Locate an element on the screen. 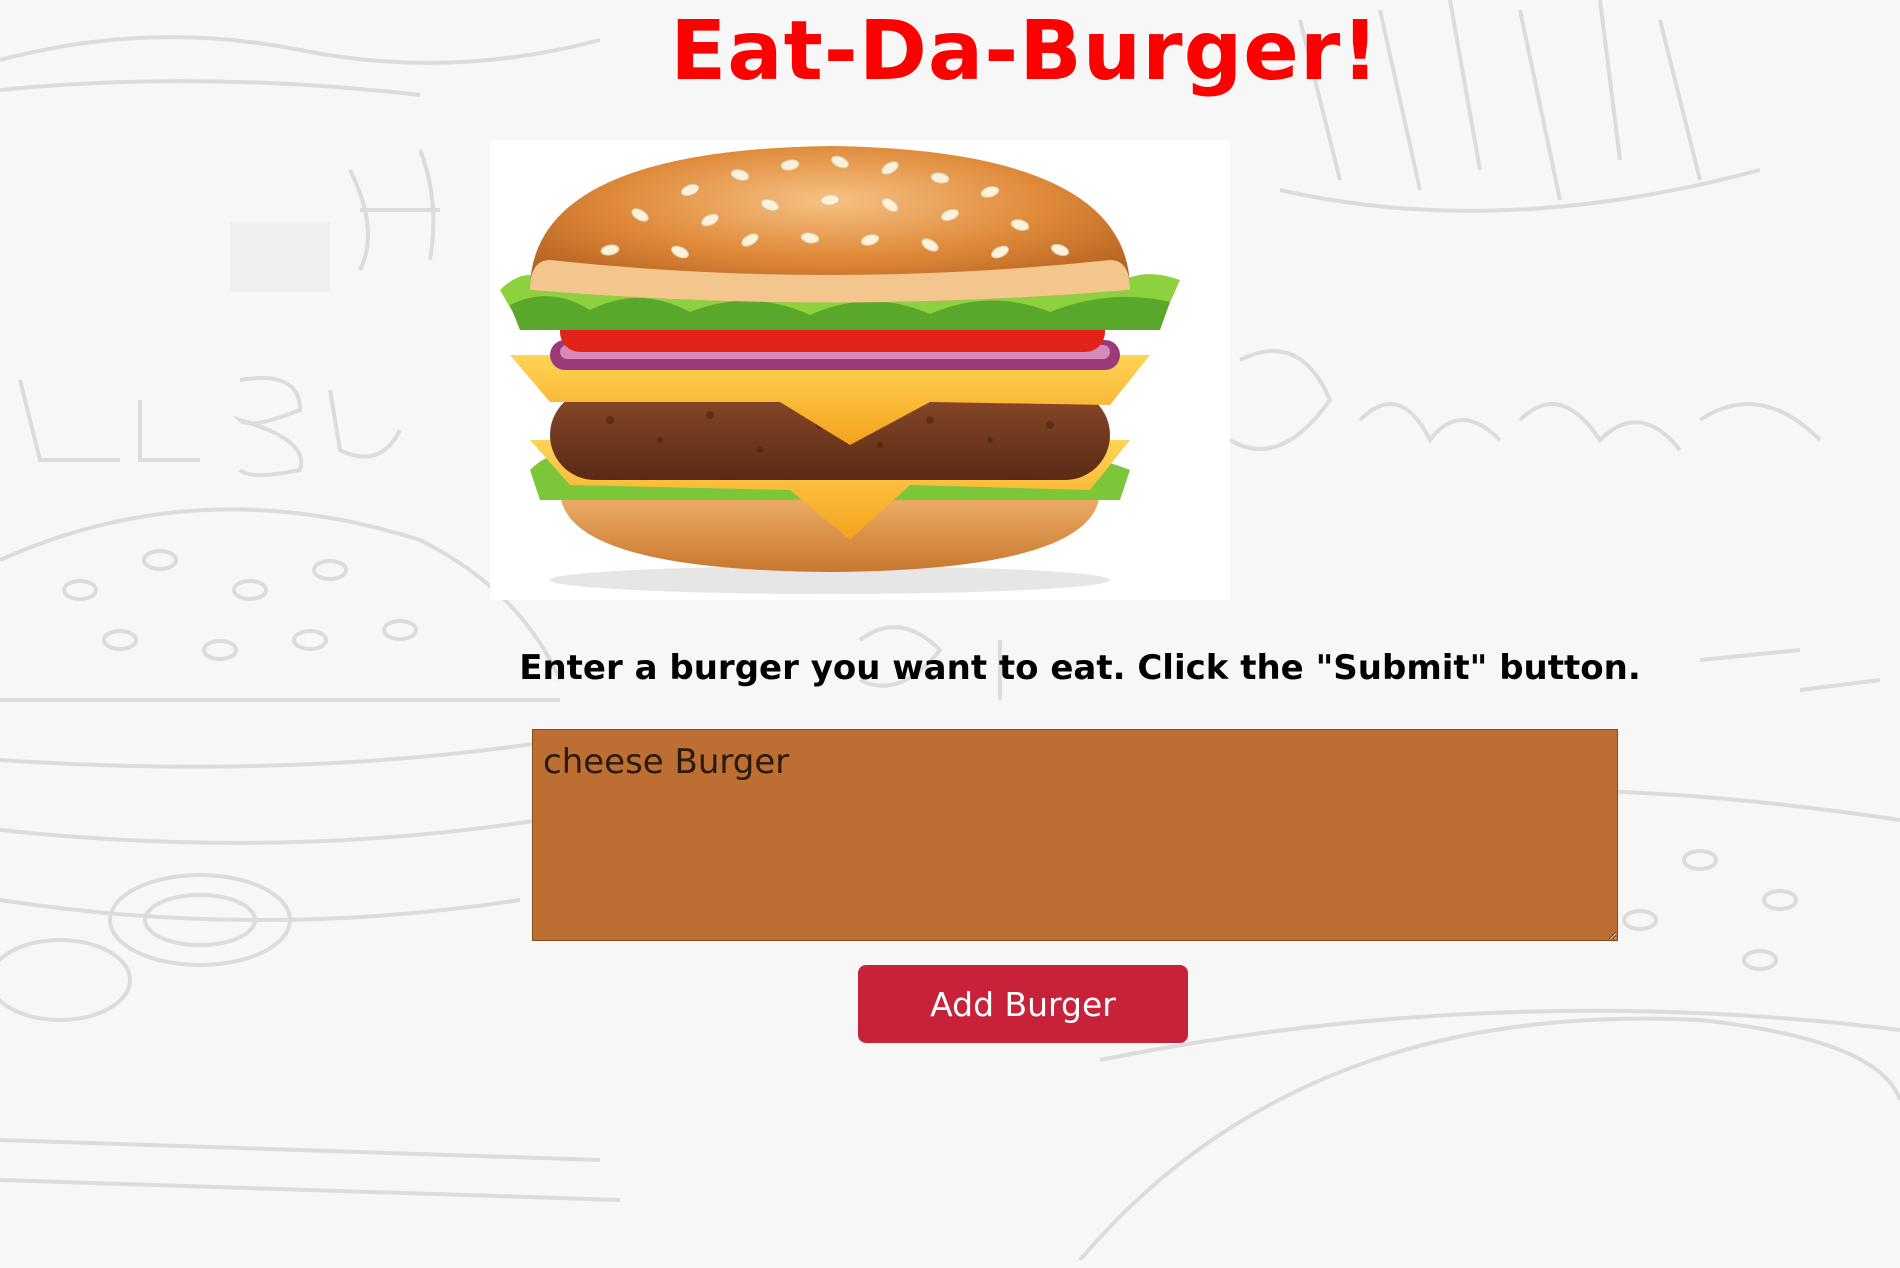 The width and height of the screenshot is (1900, 1268). background-watermark is located at coordinates (280, 257).